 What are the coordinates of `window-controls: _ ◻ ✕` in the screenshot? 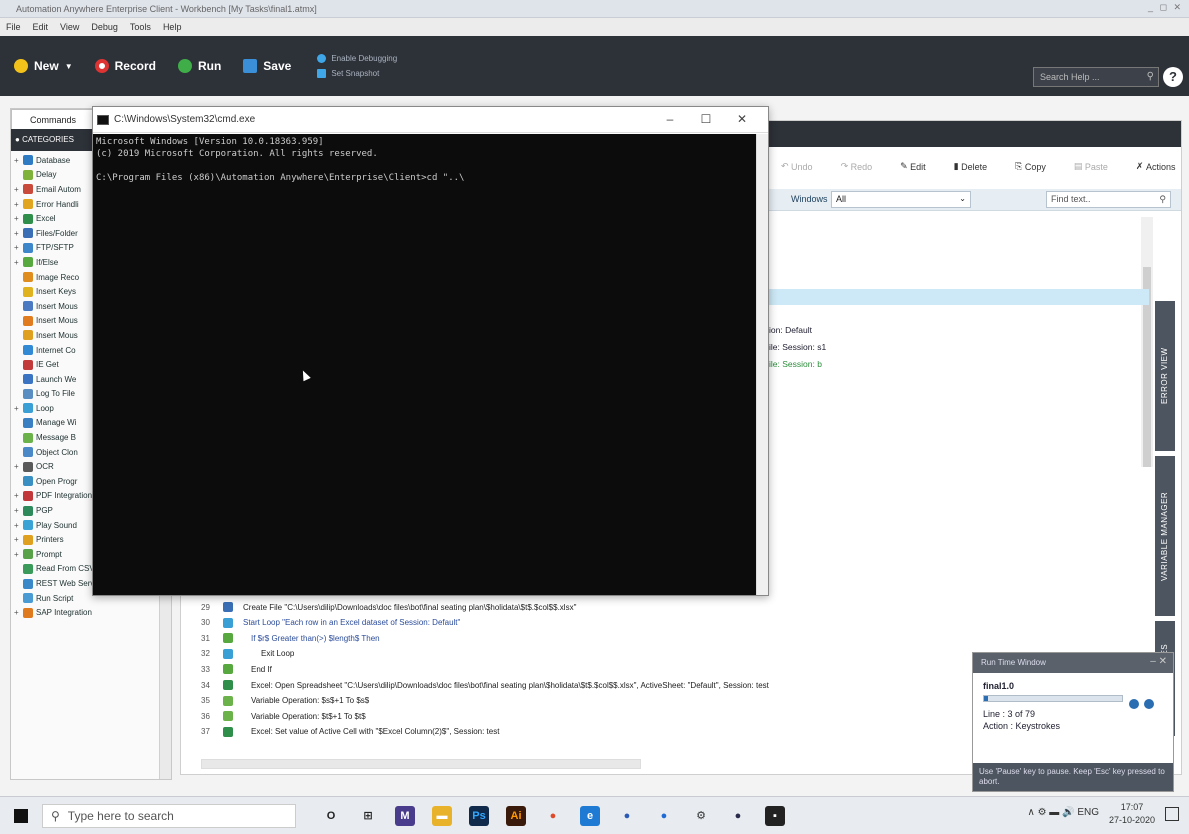 It's located at (1165, 7).